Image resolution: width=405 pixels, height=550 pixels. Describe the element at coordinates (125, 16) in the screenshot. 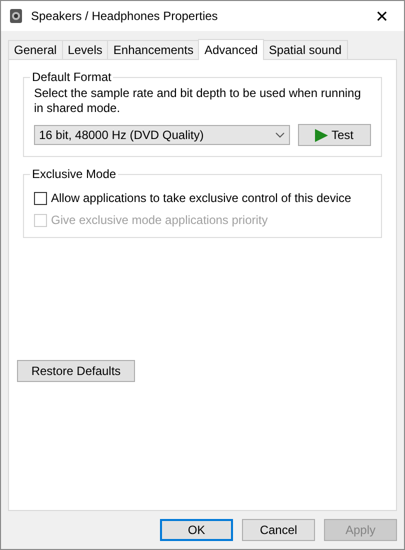

I see `window-title: Speakers / Headphones Properties` at that location.